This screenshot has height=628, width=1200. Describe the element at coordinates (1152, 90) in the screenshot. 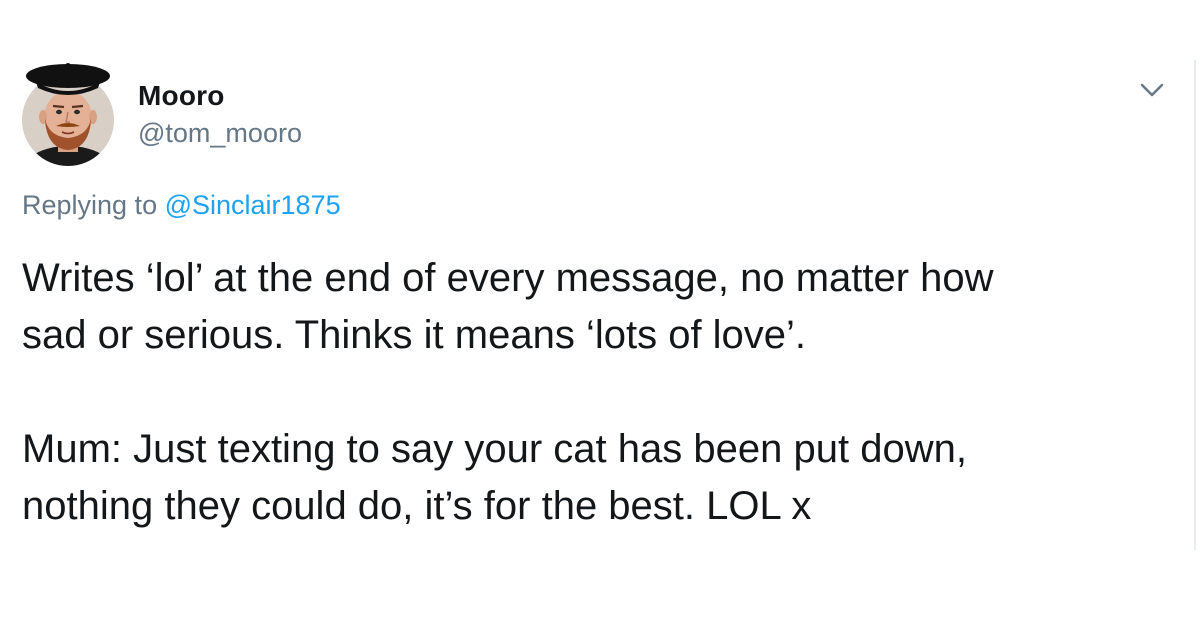

I see `chevron-down-icon` at that location.